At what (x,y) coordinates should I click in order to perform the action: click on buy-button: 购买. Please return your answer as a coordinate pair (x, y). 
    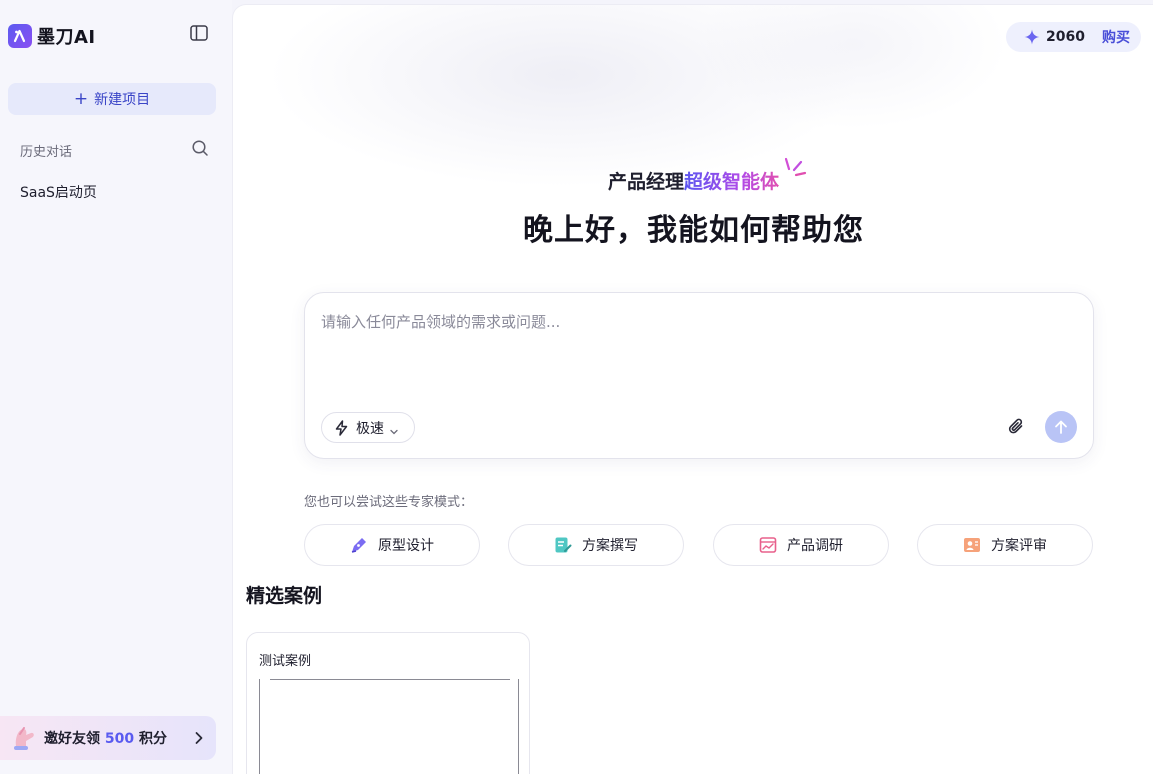
    Looking at the image, I should click on (1116, 37).